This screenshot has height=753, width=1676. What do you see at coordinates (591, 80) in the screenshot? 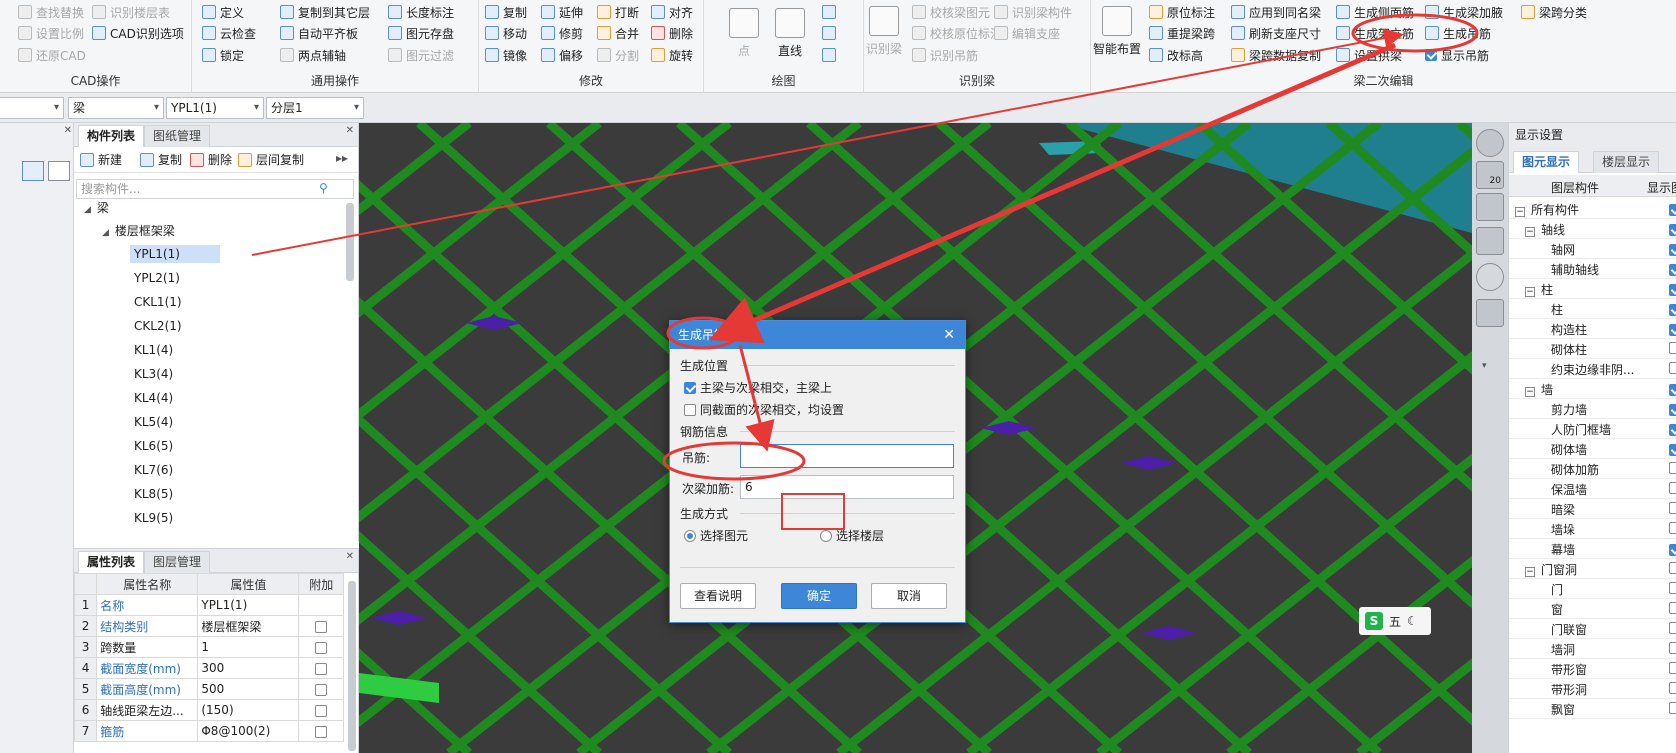
I see `modify-group-title: 修改` at bounding box center [591, 80].